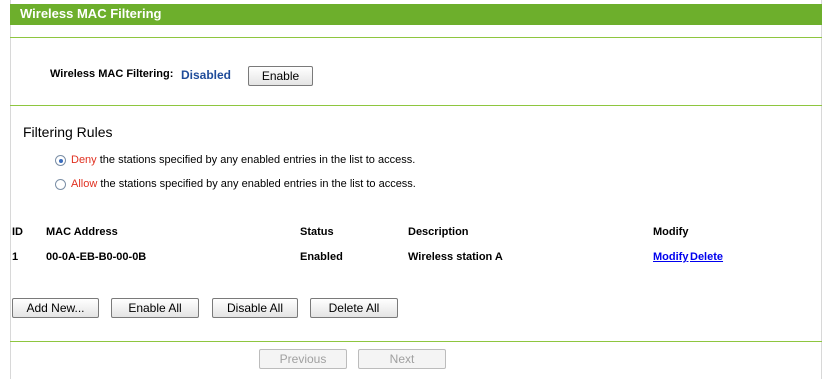 This screenshot has width=823, height=379. What do you see at coordinates (455, 257) in the screenshot?
I see `row-description: Wireless station A` at bounding box center [455, 257].